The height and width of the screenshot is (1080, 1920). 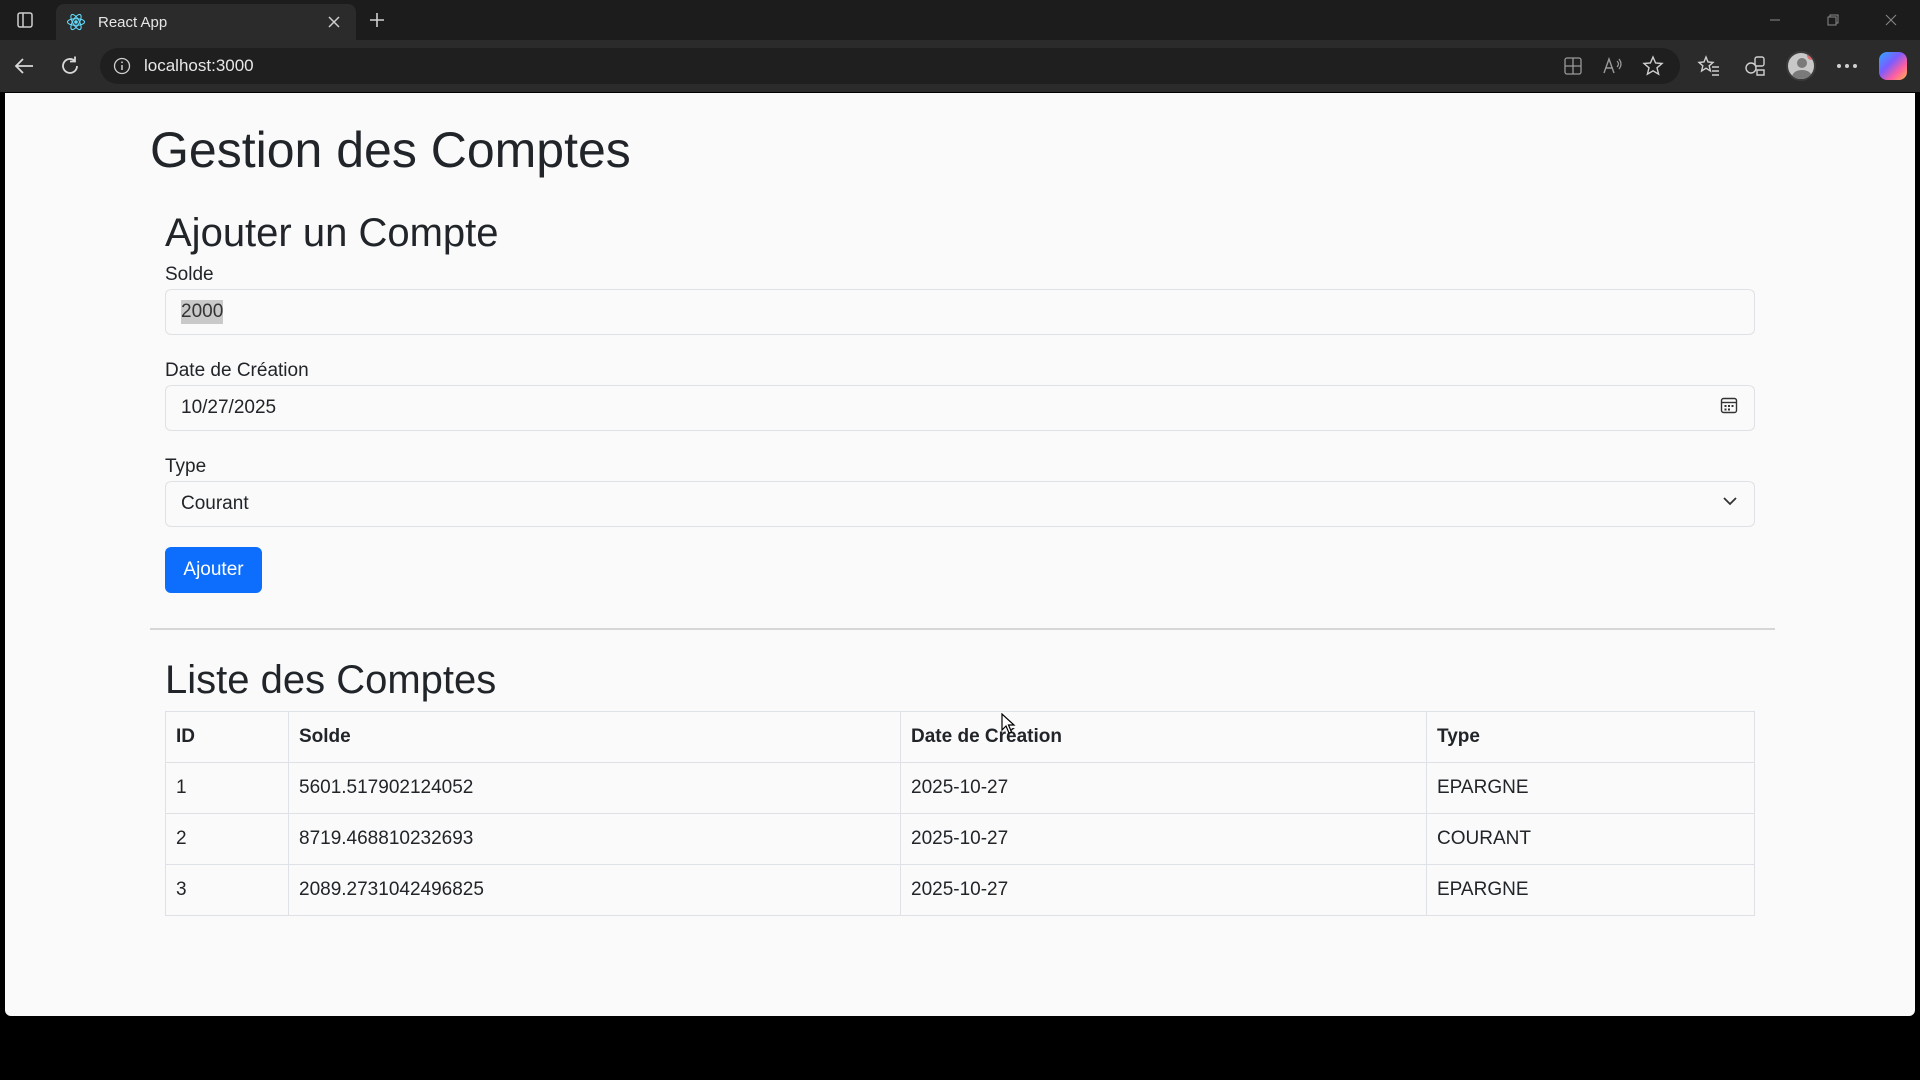 What do you see at coordinates (237, 370) in the screenshot?
I see `date-label: Date de Création` at bounding box center [237, 370].